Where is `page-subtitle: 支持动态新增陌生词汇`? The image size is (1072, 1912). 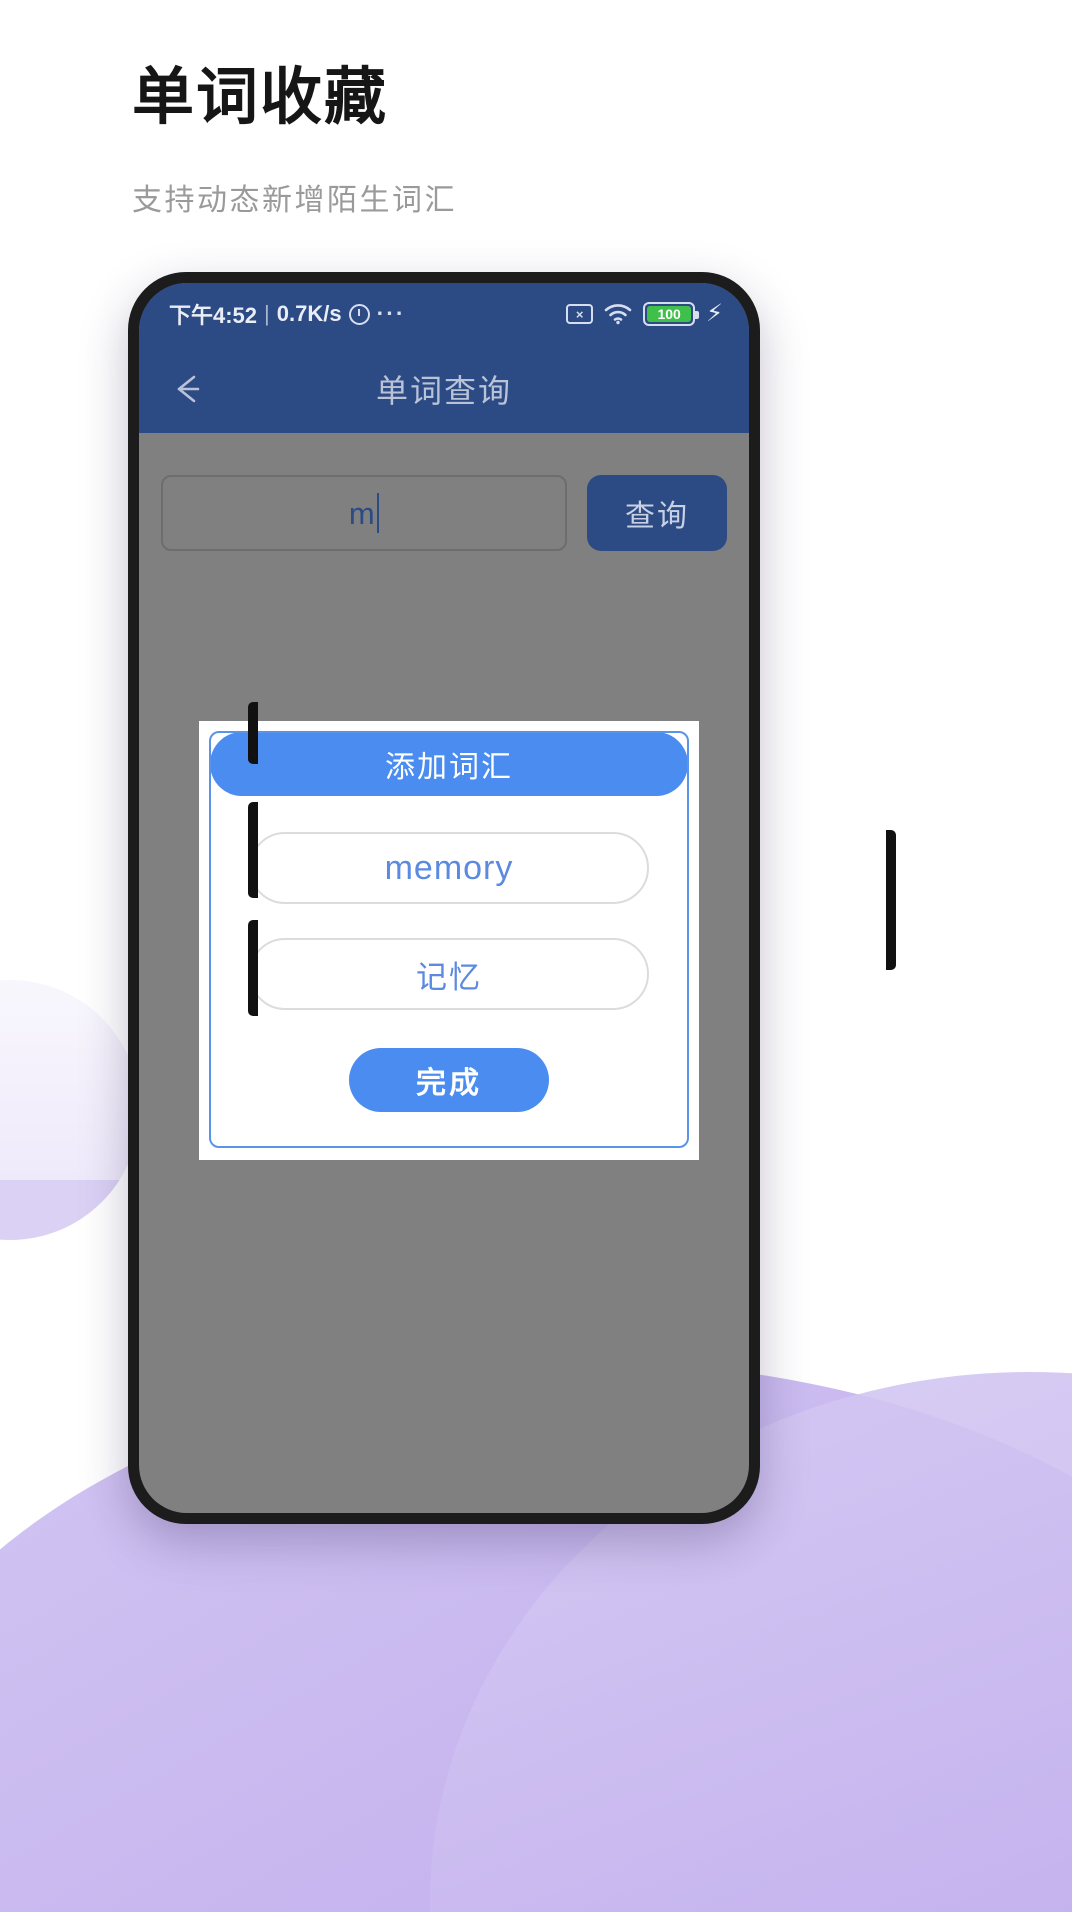
page-subtitle: 支持动态新增陌生词汇 is located at coordinates (294, 201).